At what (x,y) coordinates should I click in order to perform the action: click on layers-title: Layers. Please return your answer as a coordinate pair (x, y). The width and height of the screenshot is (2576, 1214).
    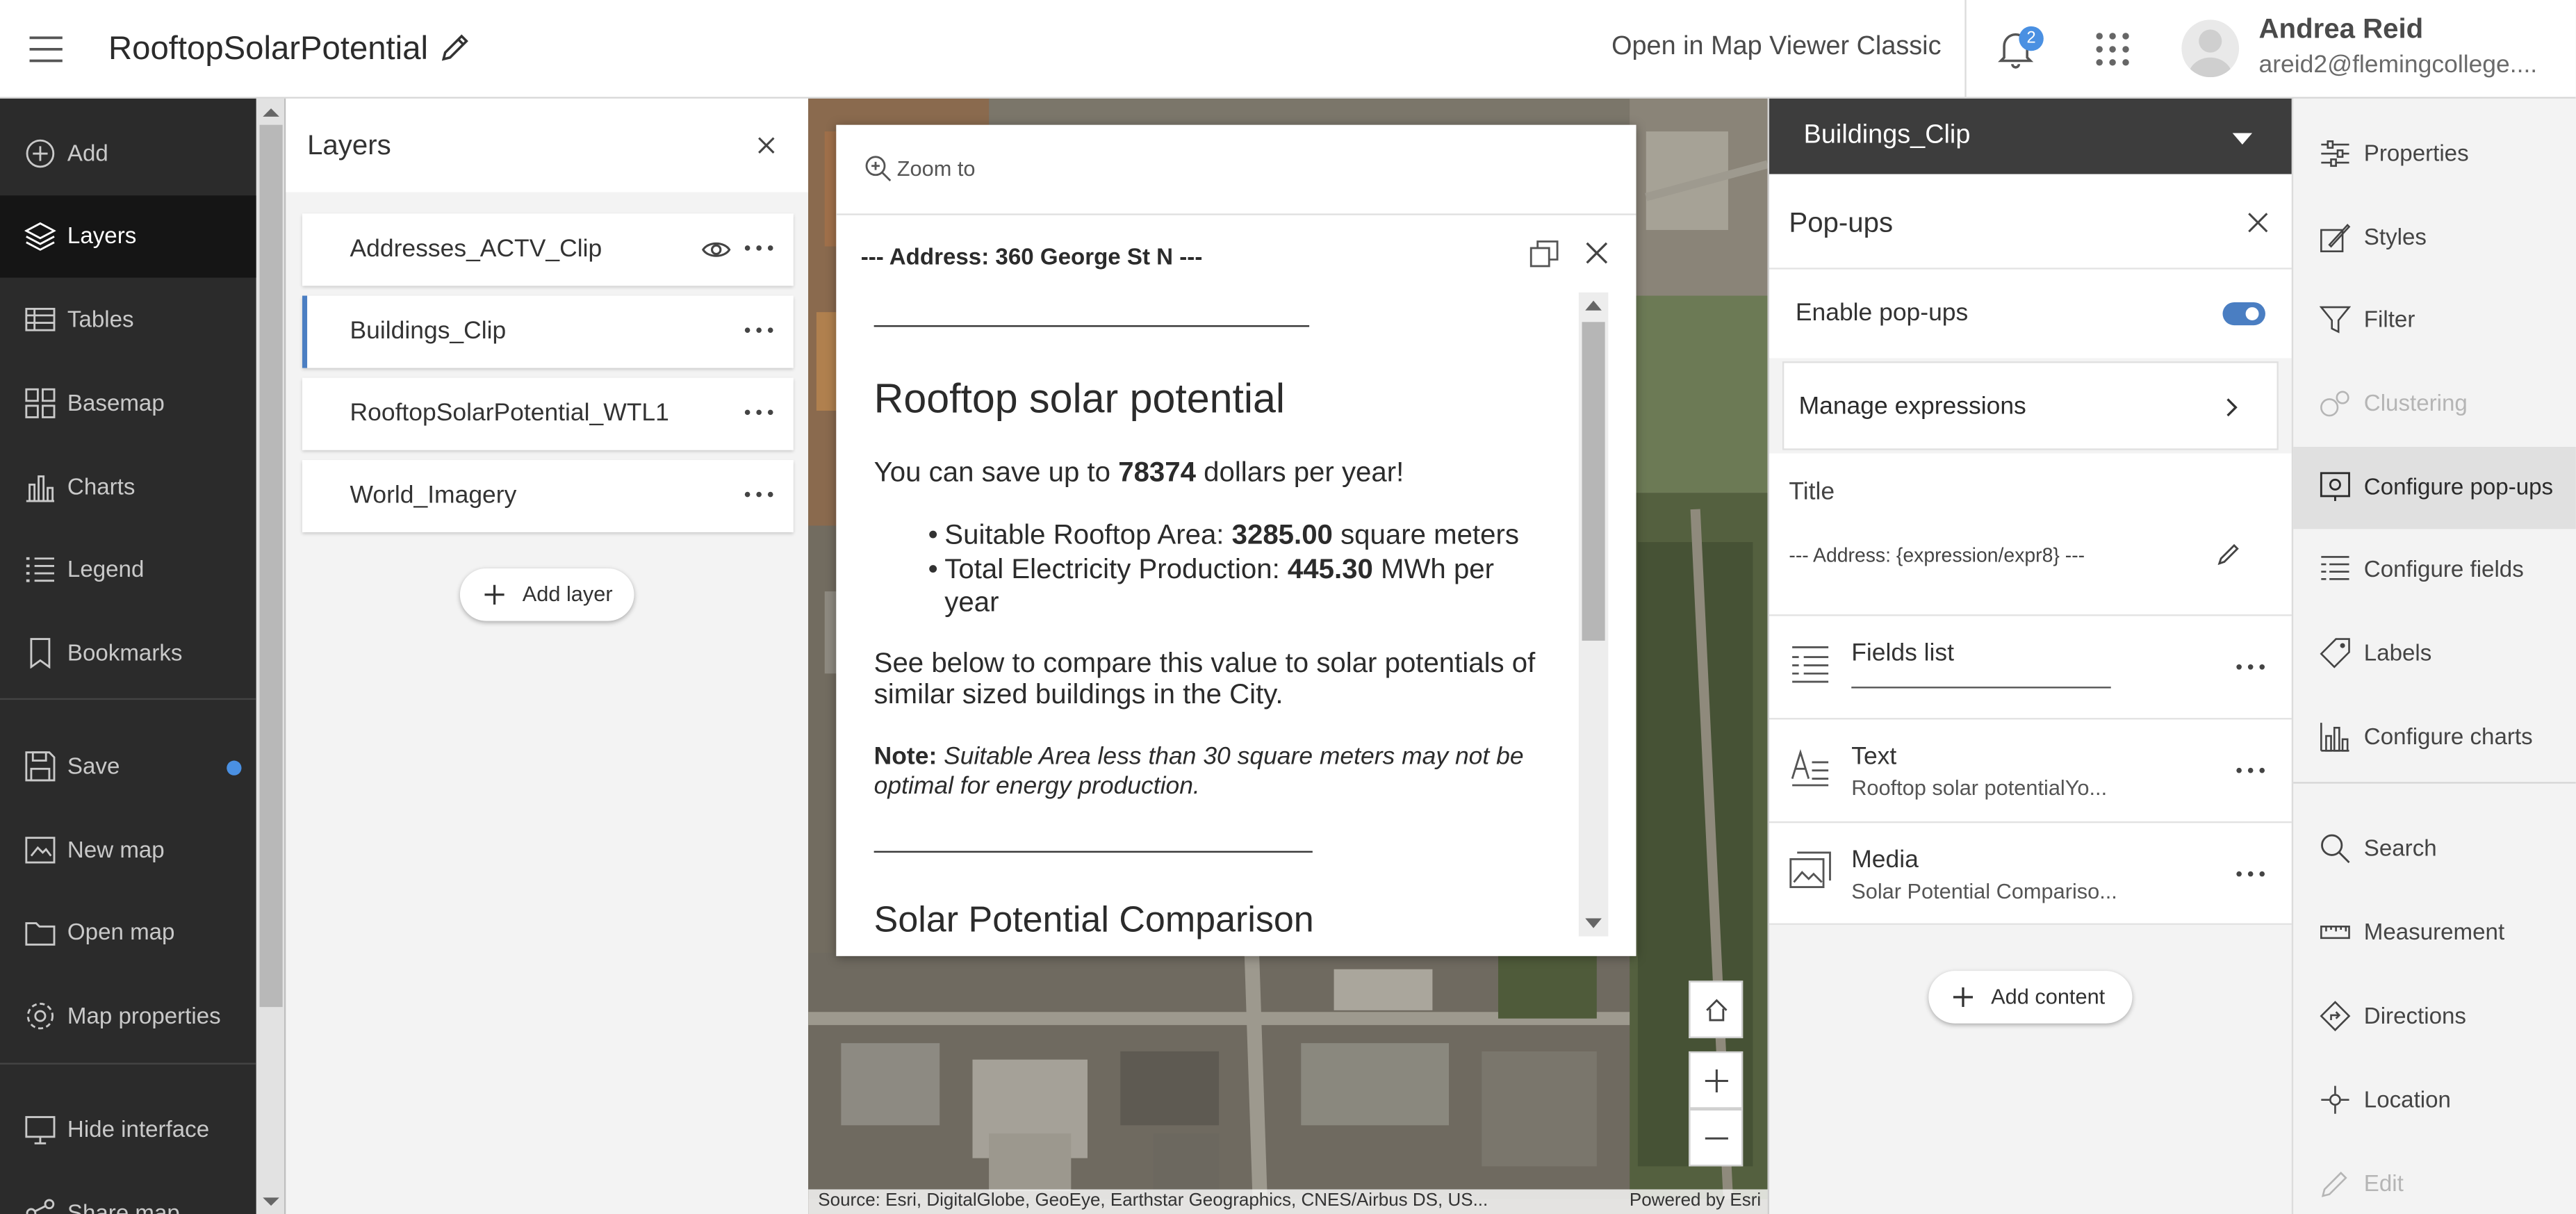
    Looking at the image, I should click on (349, 145).